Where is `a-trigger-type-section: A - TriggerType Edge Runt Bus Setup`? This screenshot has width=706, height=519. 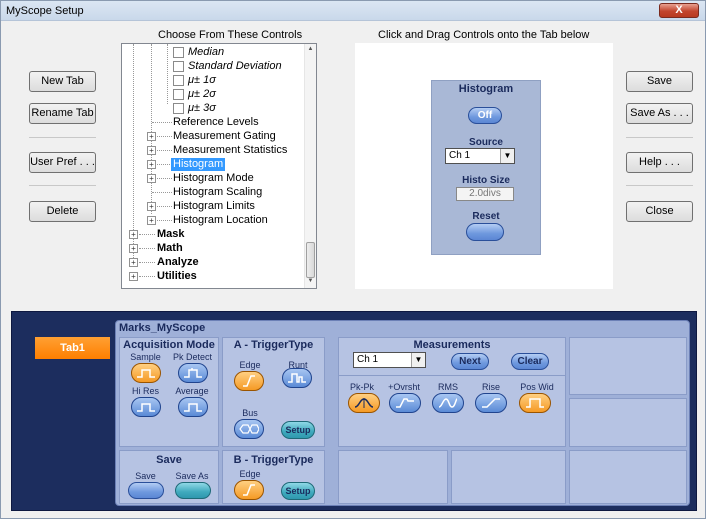
a-trigger-type-section: A - TriggerType Edge Runt Bus Setup is located at coordinates (273, 392).